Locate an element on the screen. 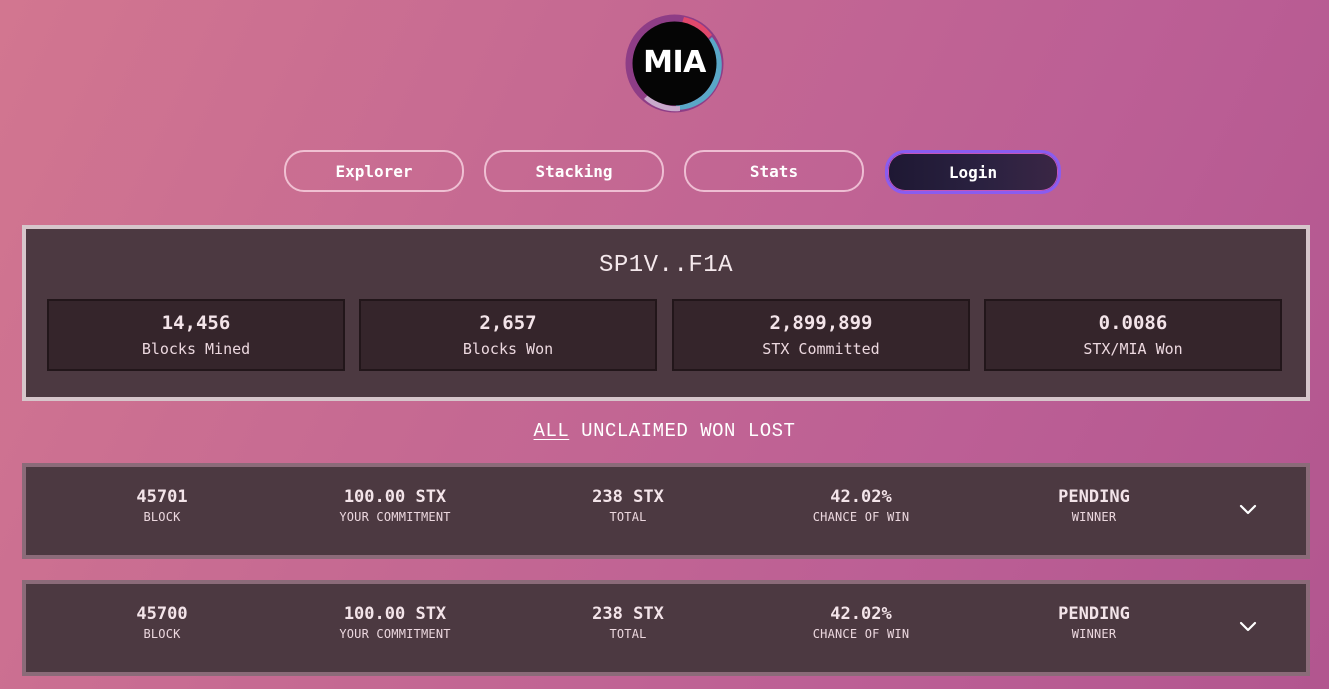 The width and height of the screenshot is (1329, 689). main-nav: Explorer Stacking Stats Login is located at coordinates (674, 172).